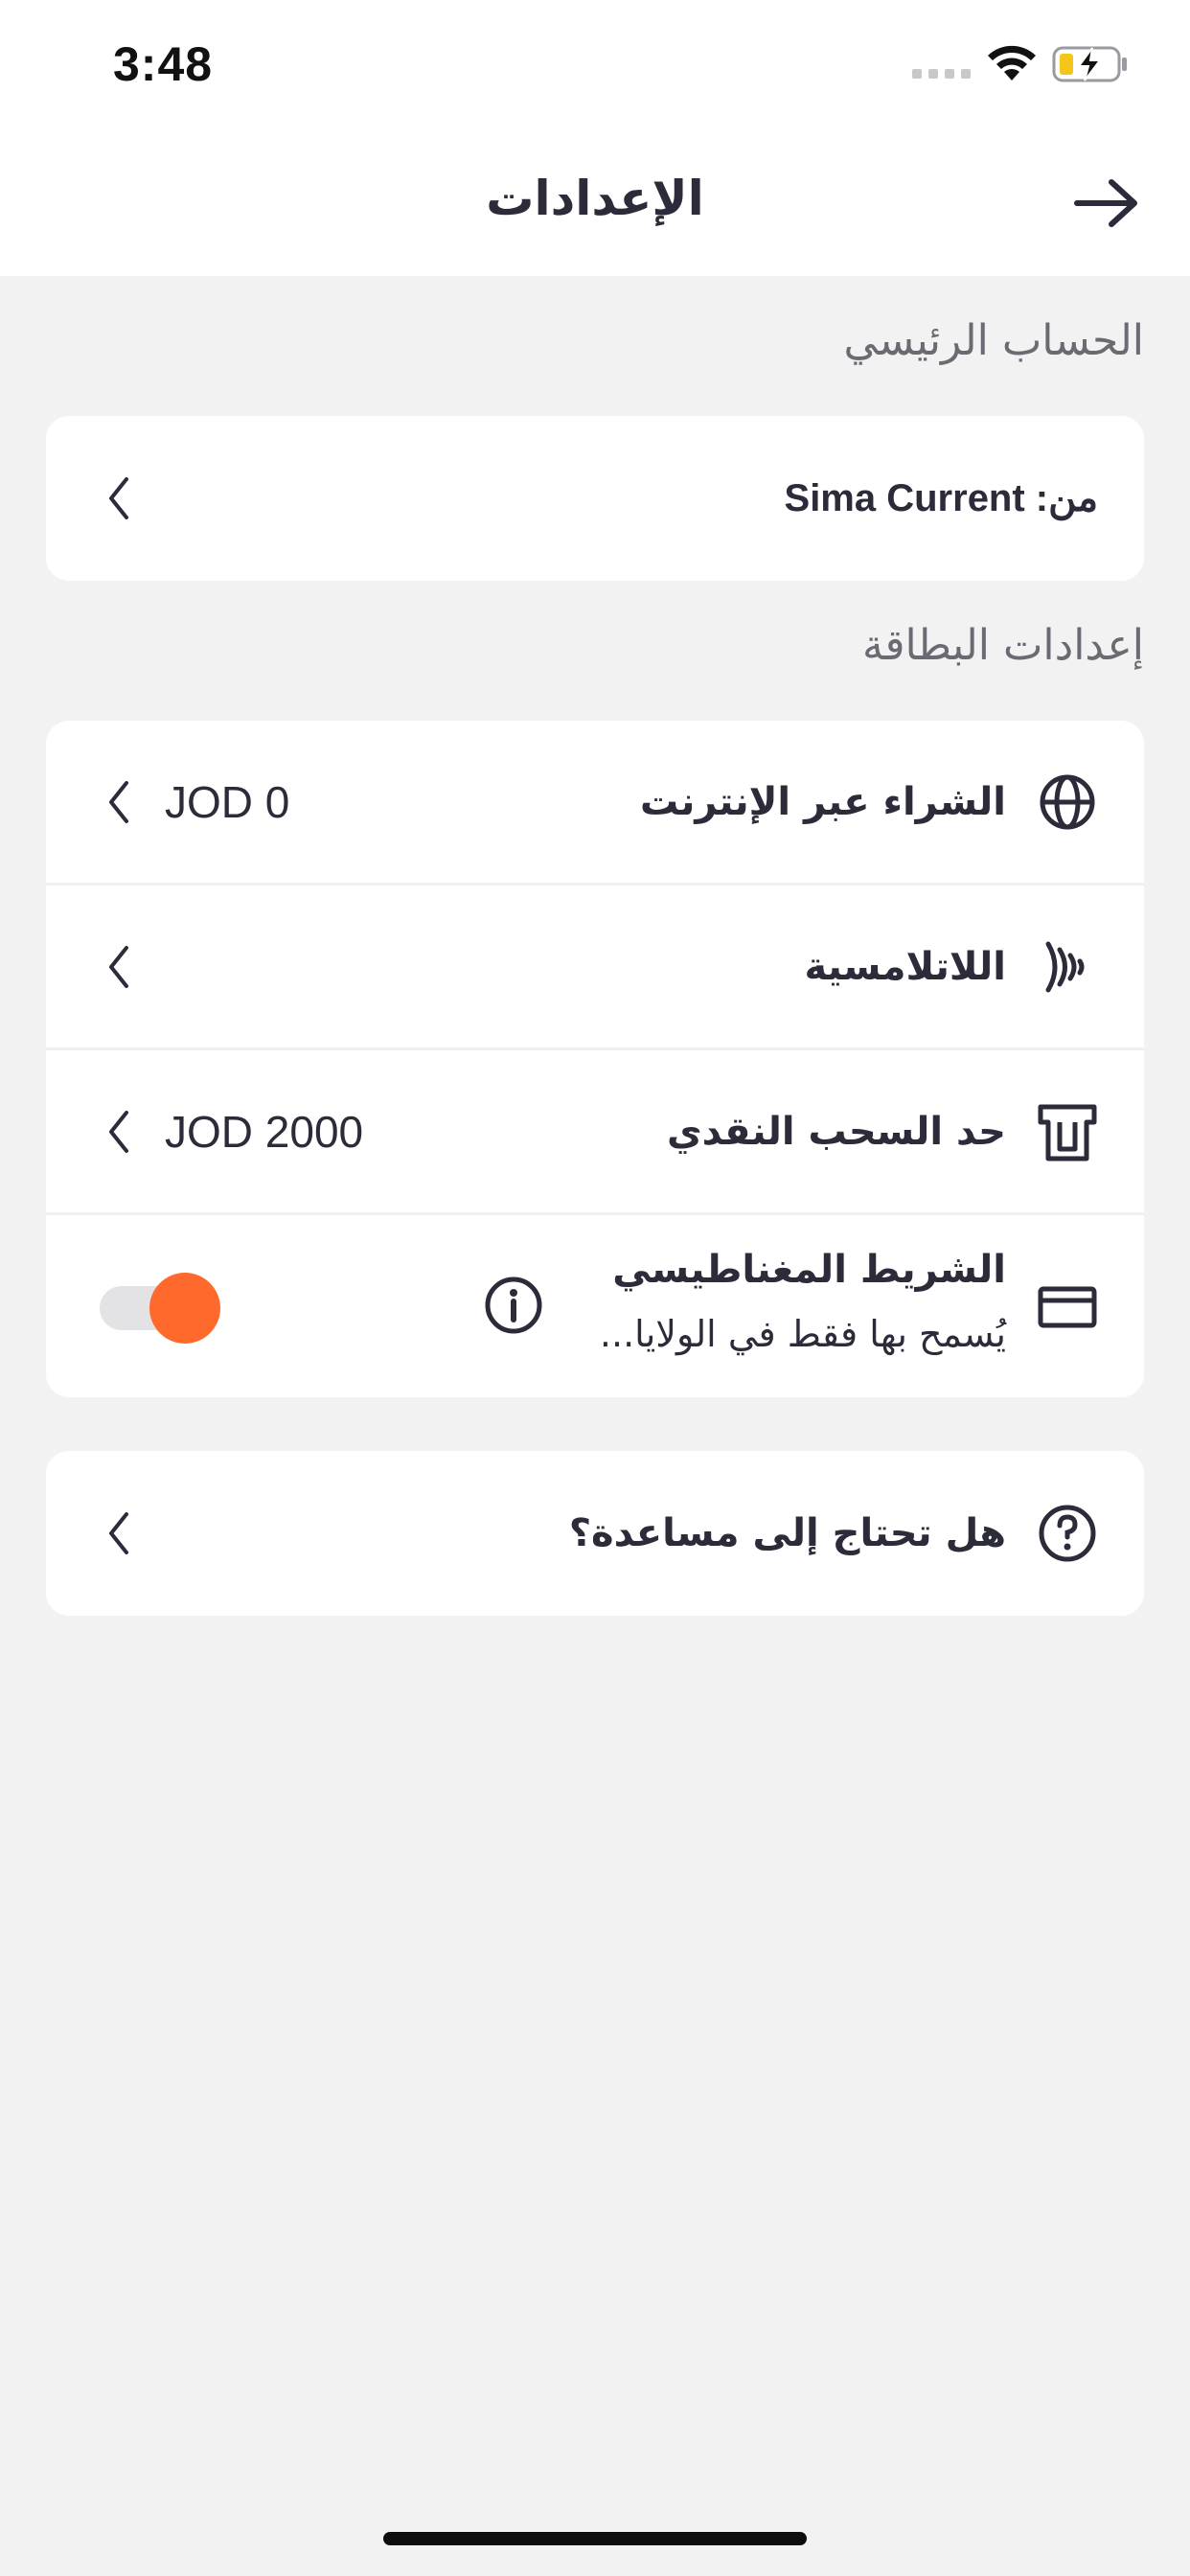 This screenshot has height=2576, width=1190. Describe the element at coordinates (595, 2538) in the screenshot. I see `home-indicator` at that location.